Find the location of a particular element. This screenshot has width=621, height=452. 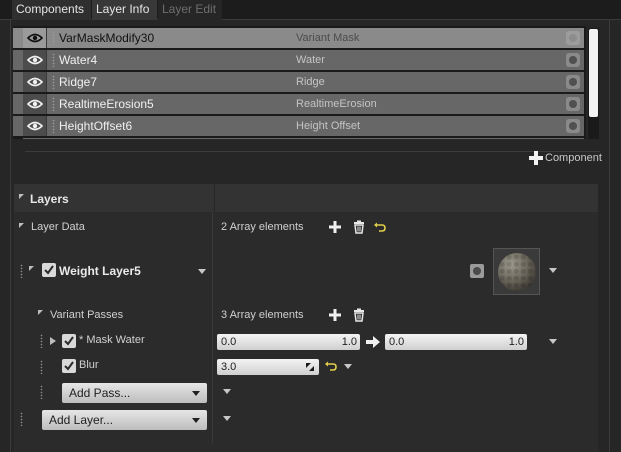

mask-water-expand-icon is located at coordinates (53, 341).